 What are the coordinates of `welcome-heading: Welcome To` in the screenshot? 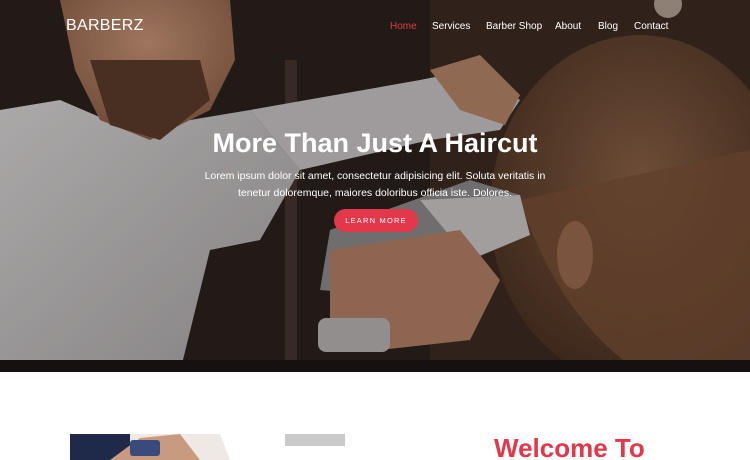 It's located at (569, 446).